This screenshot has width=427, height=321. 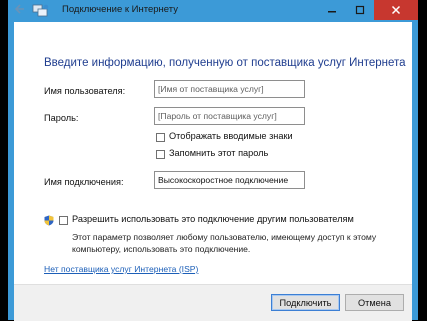 What do you see at coordinates (63, 220) in the screenshot?
I see `allow-others-checkbox` at bounding box center [63, 220].